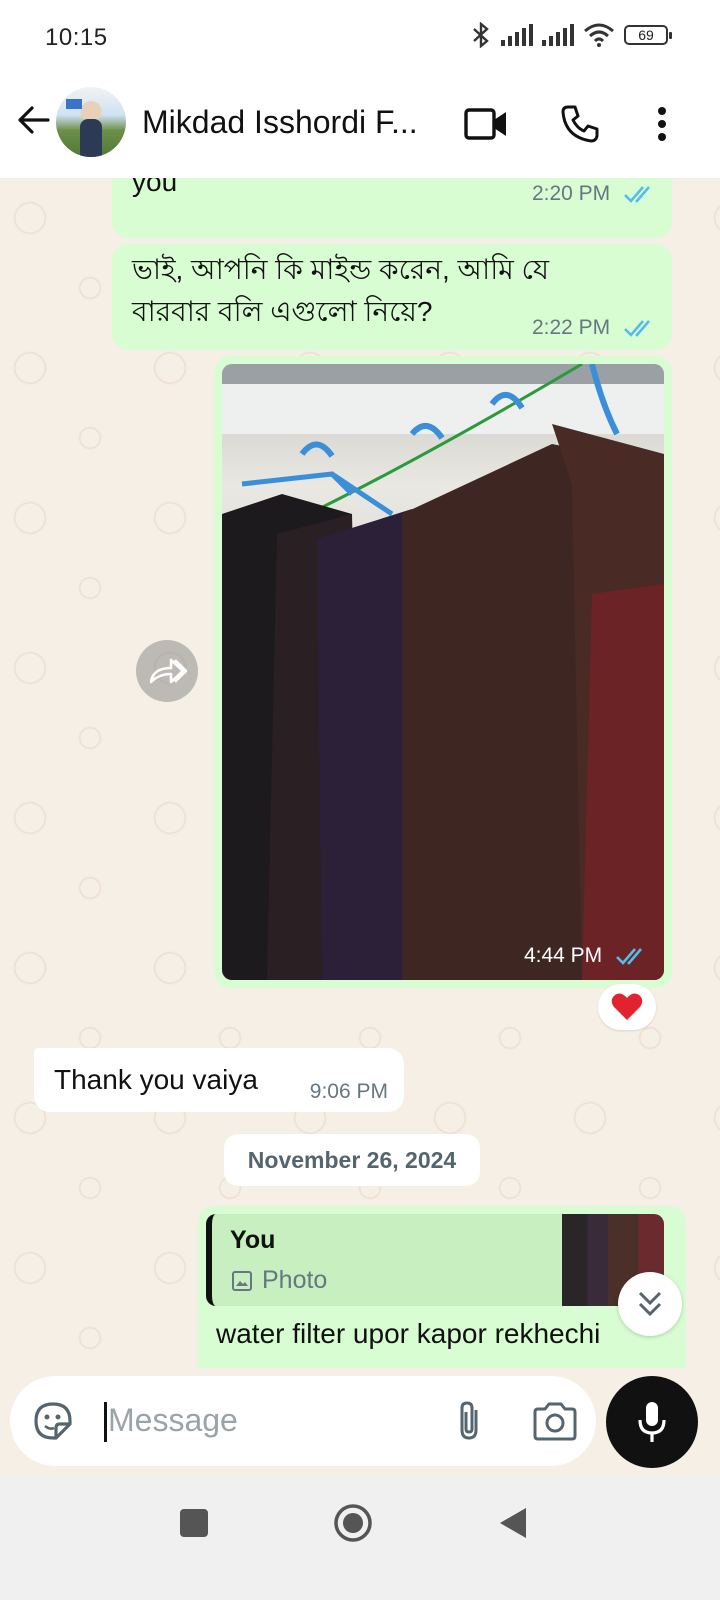 Image resolution: width=720 pixels, height=1600 pixels. Describe the element at coordinates (282, 311) in the screenshot. I see `message-text-line: বারবার বলি এগুলো নিয়ে?` at that location.